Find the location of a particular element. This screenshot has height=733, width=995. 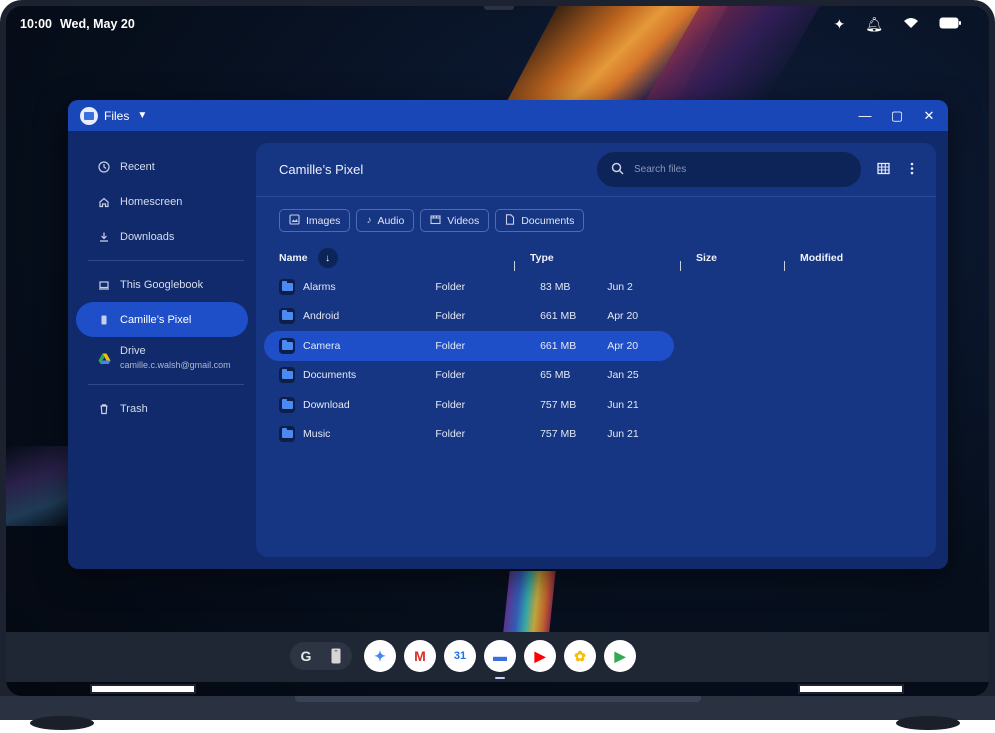

table-row-selected: Camera Folder 661 MB Apr 20 is located at coordinates (469, 346).